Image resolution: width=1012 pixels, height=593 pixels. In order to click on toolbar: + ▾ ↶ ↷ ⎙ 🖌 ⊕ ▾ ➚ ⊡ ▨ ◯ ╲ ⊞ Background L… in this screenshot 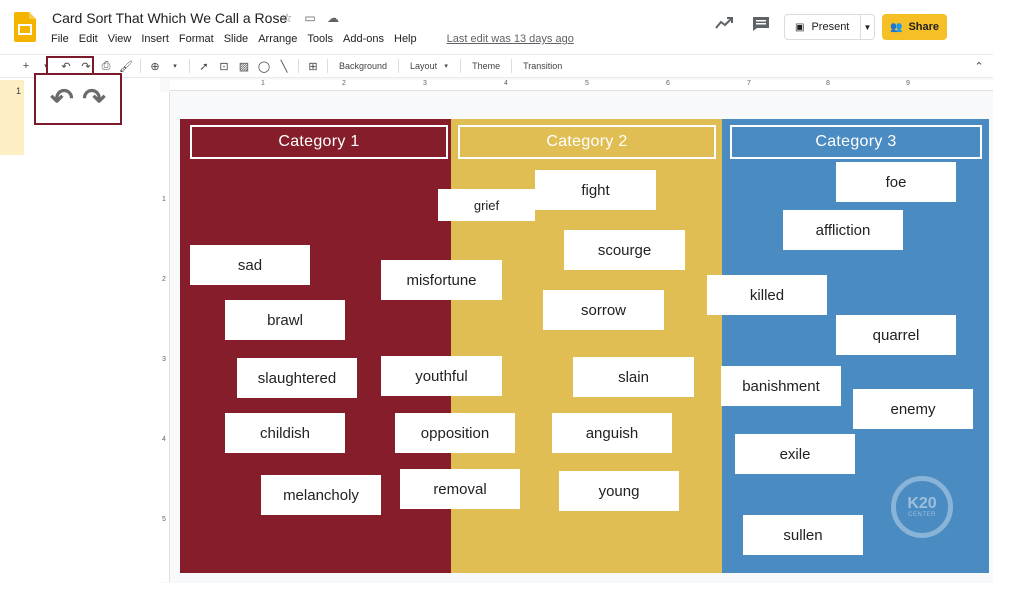, I will do `click(496, 66)`.